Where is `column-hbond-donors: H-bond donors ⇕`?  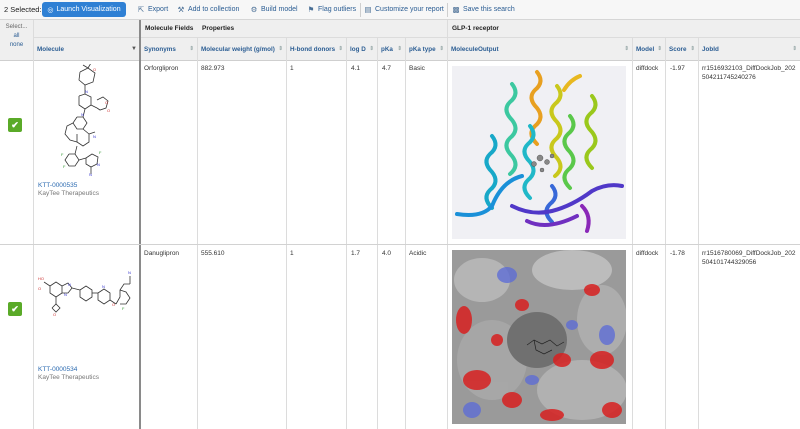 column-hbond-donors: H-bond donors ⇕ is located at coordinates (316, 49).